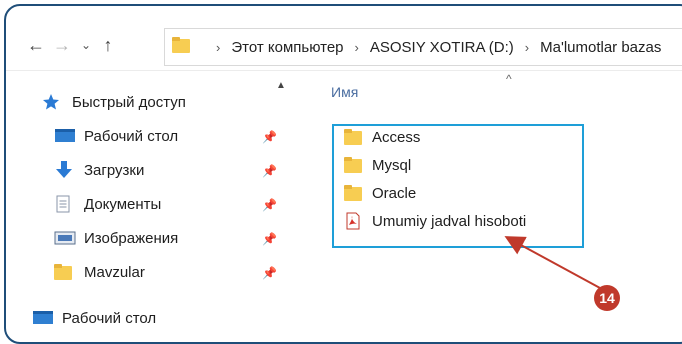  I want to click on recent-locations-button: ⌄, so click(86, 45).